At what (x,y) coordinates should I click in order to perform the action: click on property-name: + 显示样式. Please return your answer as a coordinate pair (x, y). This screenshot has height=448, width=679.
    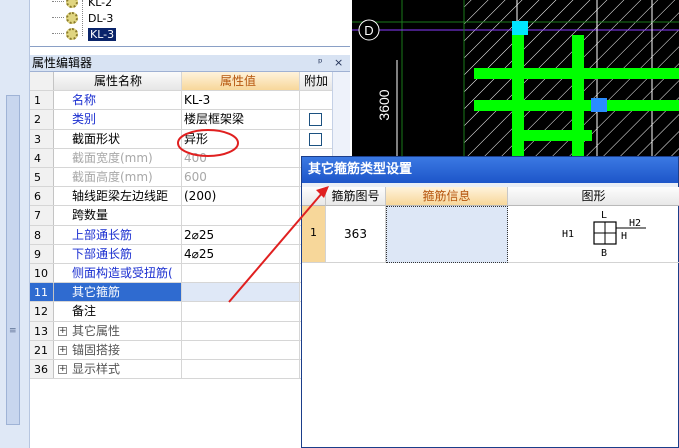
    Looking at the image, I should click on (118, 369).